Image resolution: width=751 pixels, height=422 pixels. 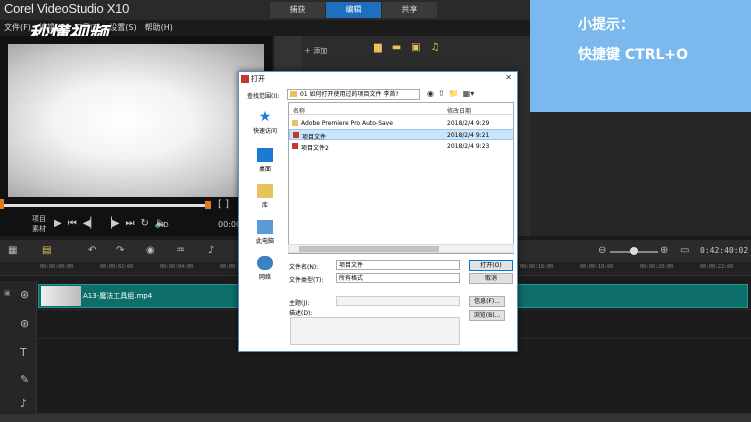 What do you see at coordinates (299, 110) in the screenshot?
I see `column-name: 名称` at bounding box center [299, 110].